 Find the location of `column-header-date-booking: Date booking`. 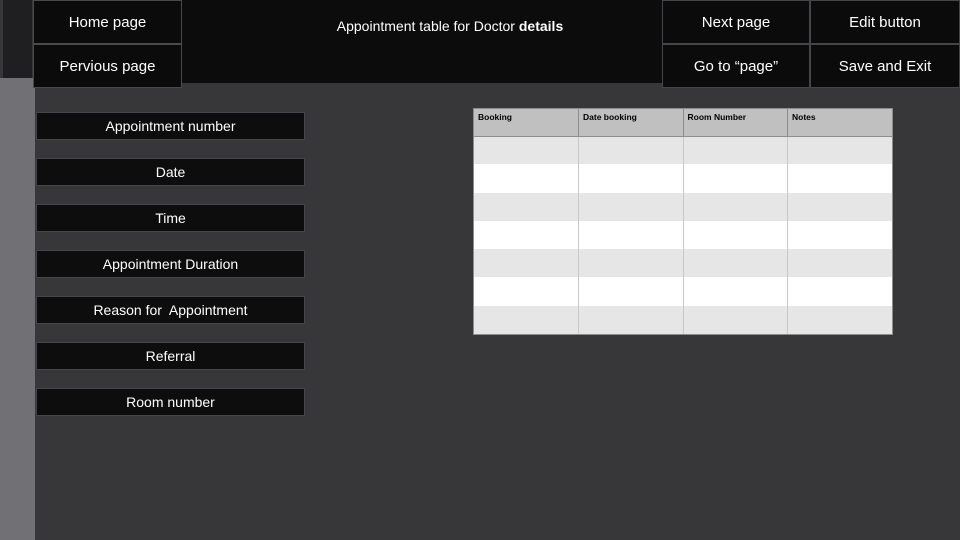

column-header-date-booking: Date booking is located at coordinates (631, 123).